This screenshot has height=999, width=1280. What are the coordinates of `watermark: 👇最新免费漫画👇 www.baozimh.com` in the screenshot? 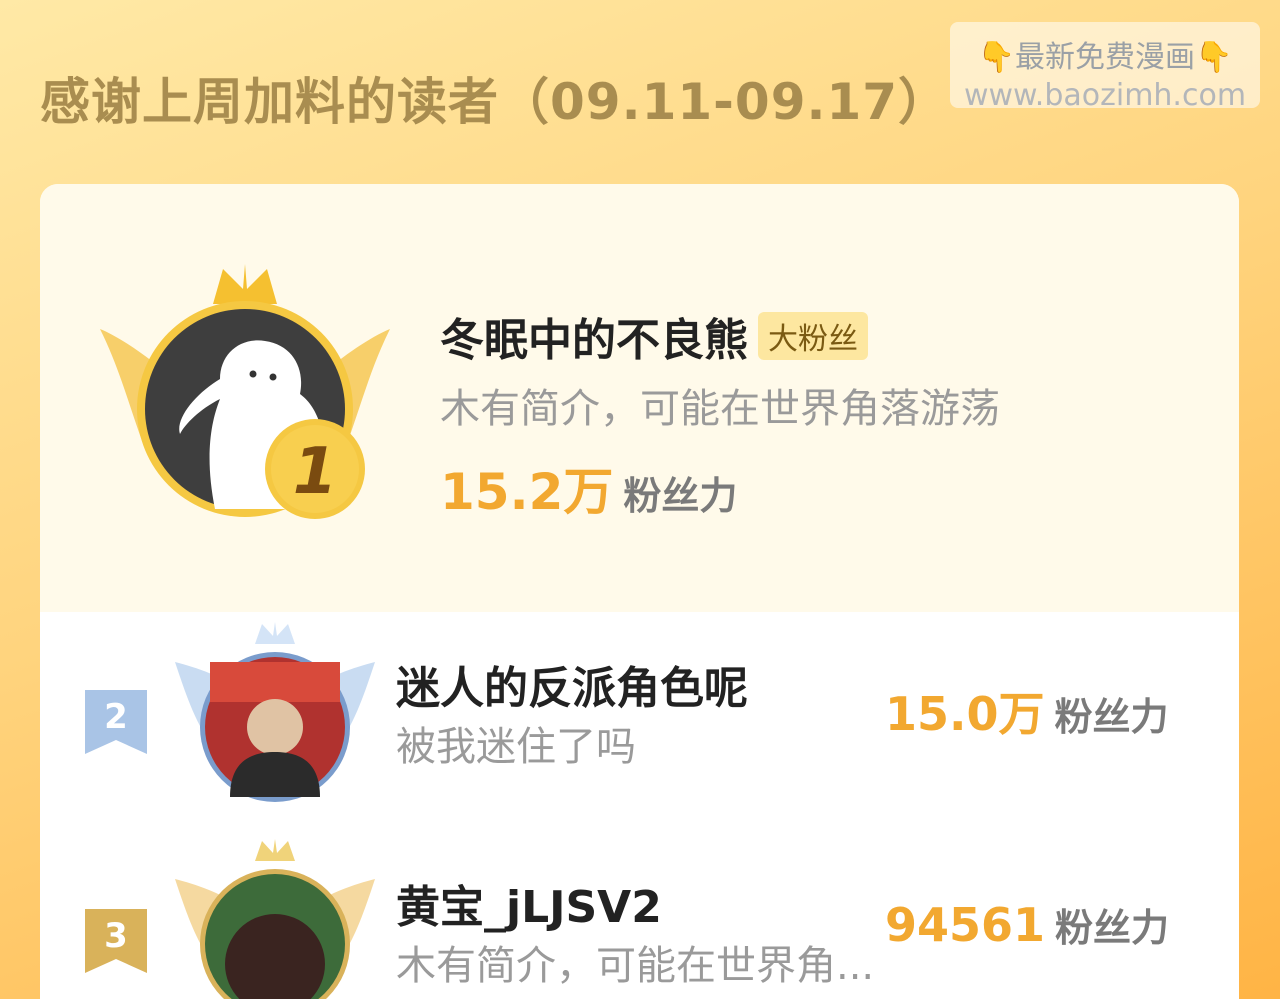 It's located at (1105, 67).